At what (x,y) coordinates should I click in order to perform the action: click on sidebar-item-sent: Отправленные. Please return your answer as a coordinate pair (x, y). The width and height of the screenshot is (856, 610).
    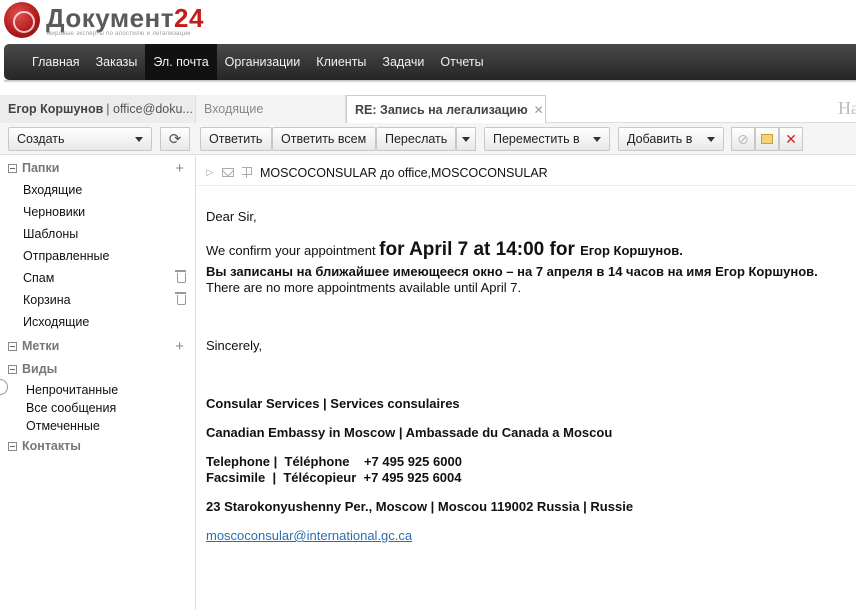
    Looking at the image, I should click on (107, 256).